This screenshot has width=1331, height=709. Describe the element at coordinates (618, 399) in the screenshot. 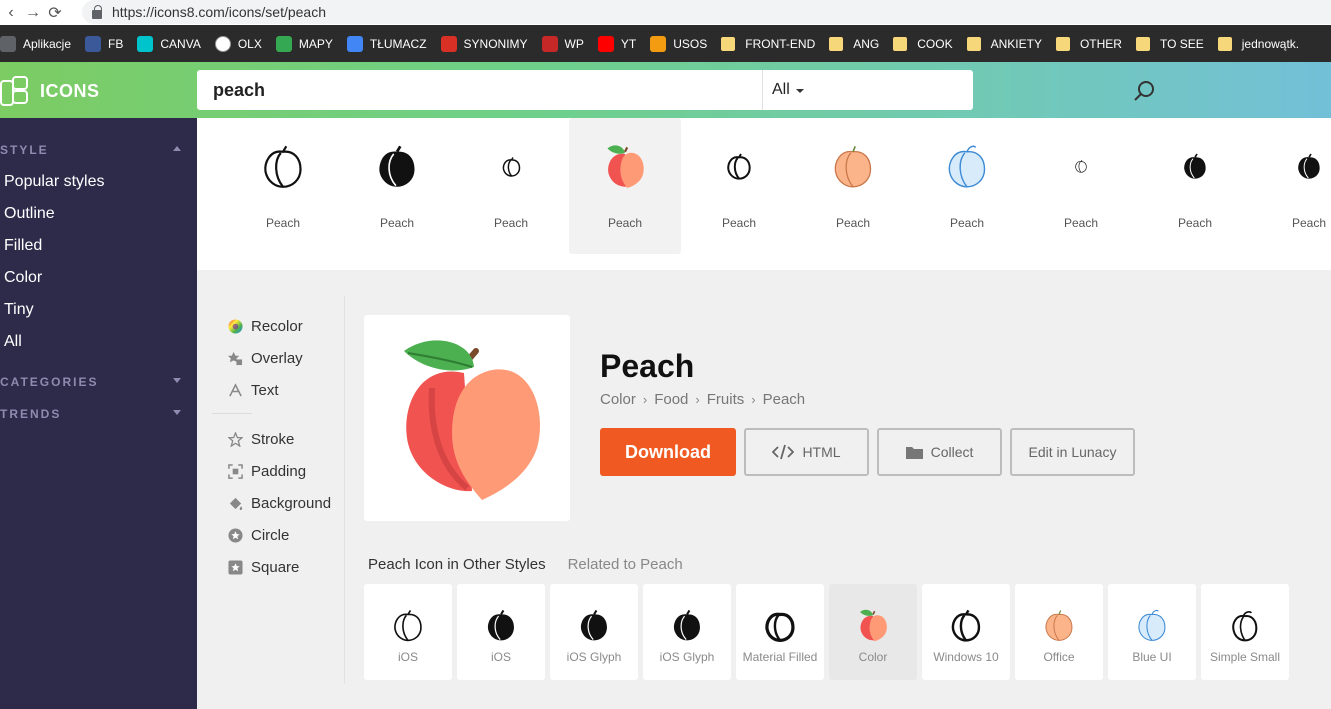

I see `breadcrumb-item: Color` at that location.